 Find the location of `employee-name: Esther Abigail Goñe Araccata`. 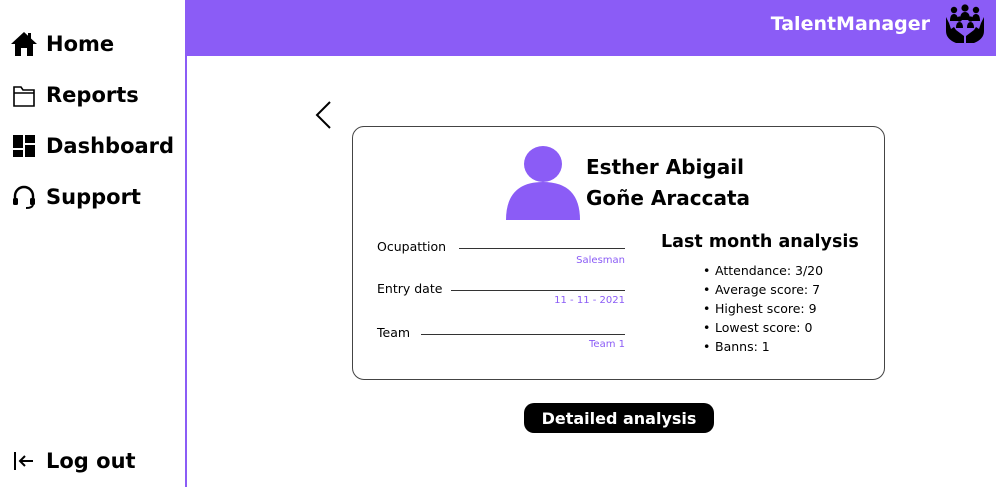

employee-name: Esther Abigail Goñe Araccata is located at coordinates (668, 183).